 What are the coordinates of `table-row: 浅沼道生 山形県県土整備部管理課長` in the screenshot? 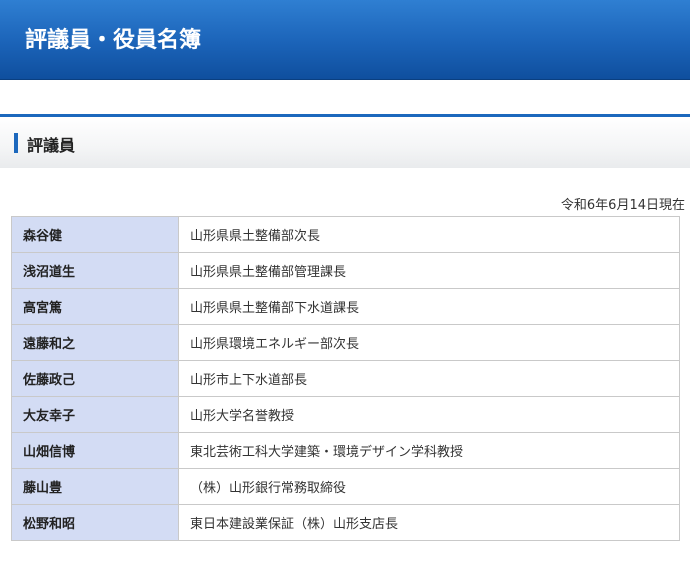 It's located at (345, 270).